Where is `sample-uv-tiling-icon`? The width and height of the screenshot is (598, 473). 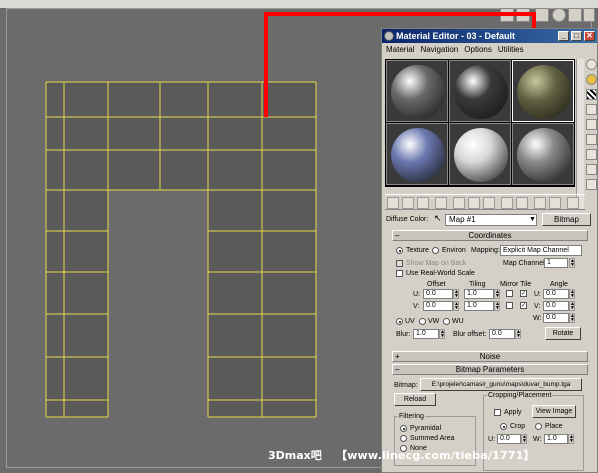 sample-uv-tiling-icon is located at coordinates (591, 109).